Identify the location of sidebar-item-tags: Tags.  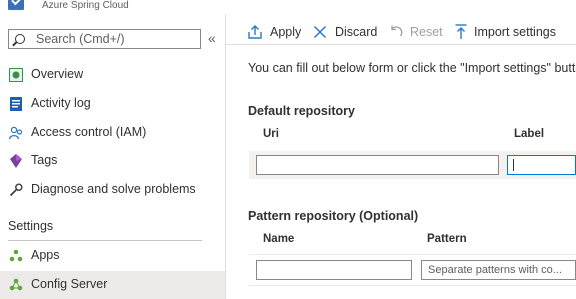
(112, 161).